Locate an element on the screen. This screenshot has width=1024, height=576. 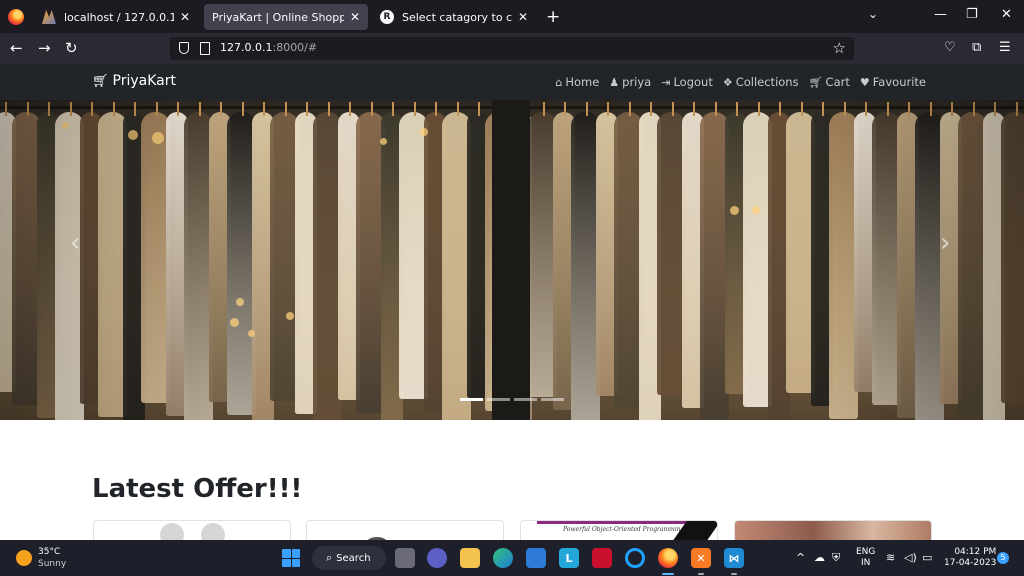
menu-label: Collections is located at coordinates (767, 82).